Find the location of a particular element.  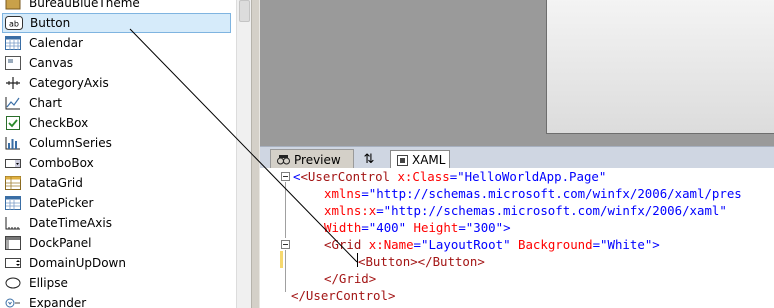

toolbox-item-datagrid: DataGrid is located at coordinates (116, 183).